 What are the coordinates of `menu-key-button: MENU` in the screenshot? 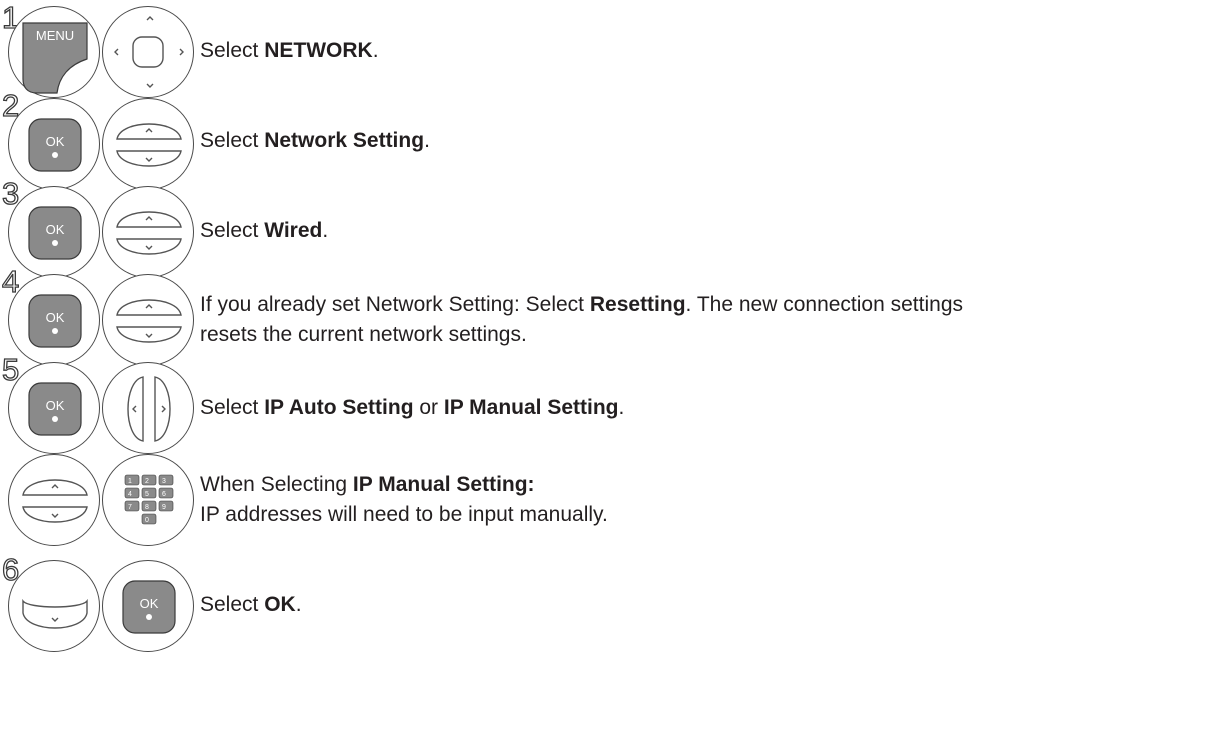 It's located at (54, 52).